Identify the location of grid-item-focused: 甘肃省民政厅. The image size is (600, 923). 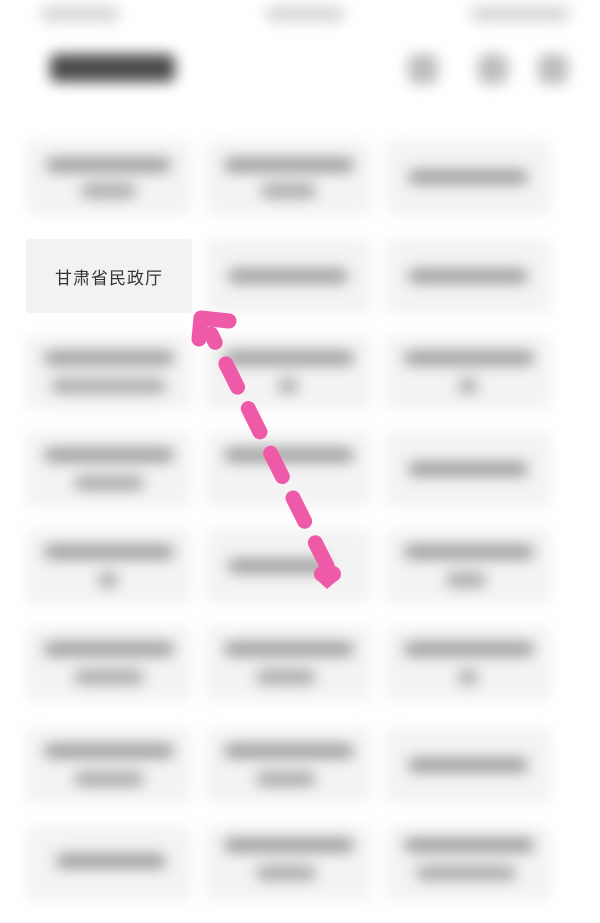
(109, 276).